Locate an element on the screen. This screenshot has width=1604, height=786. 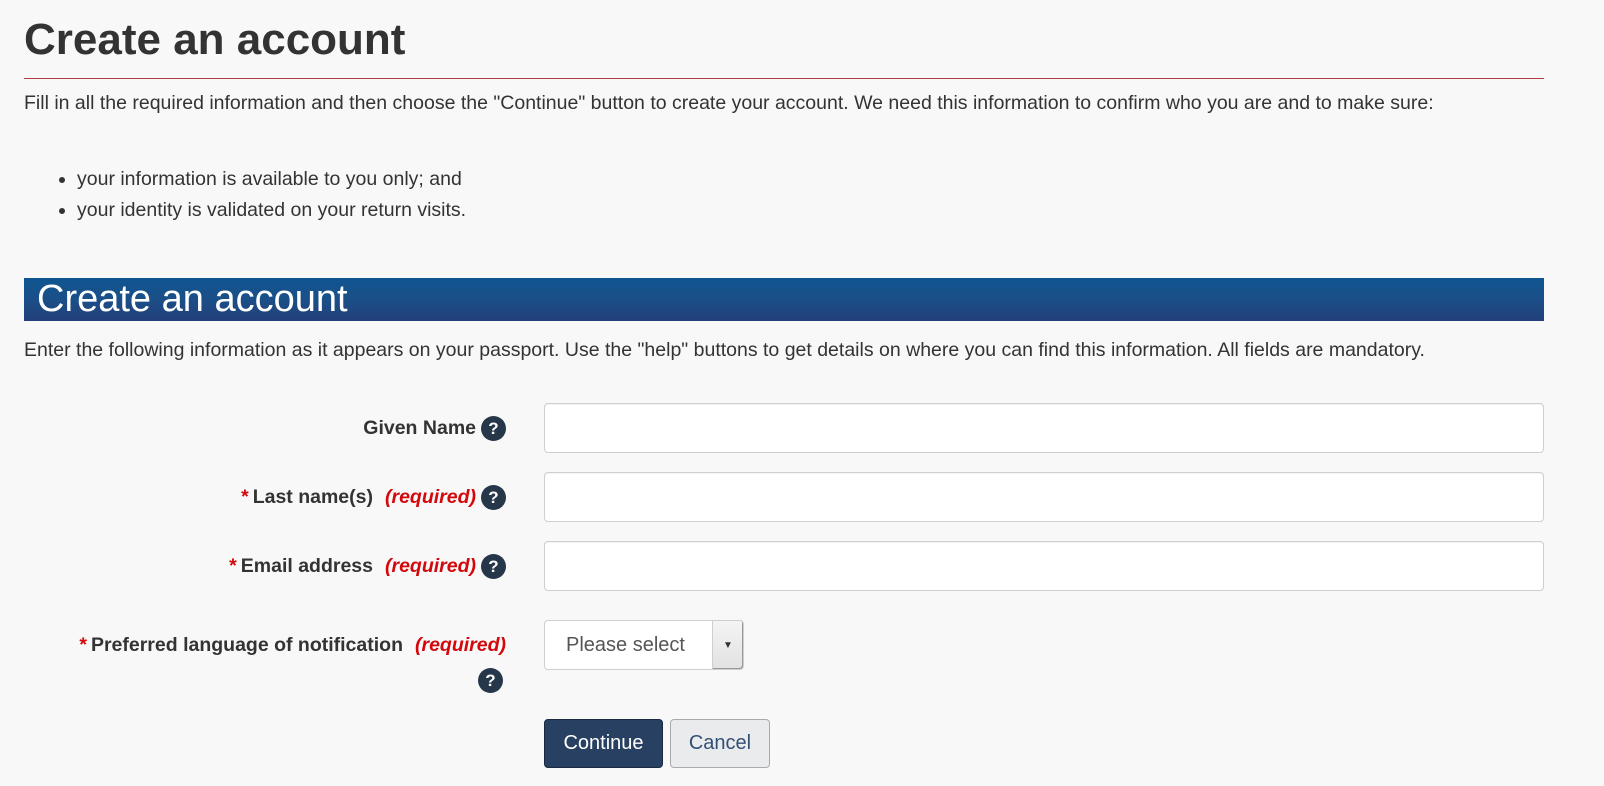
language-label-text: Preferred language of notification is located at coordinates (246, 644).